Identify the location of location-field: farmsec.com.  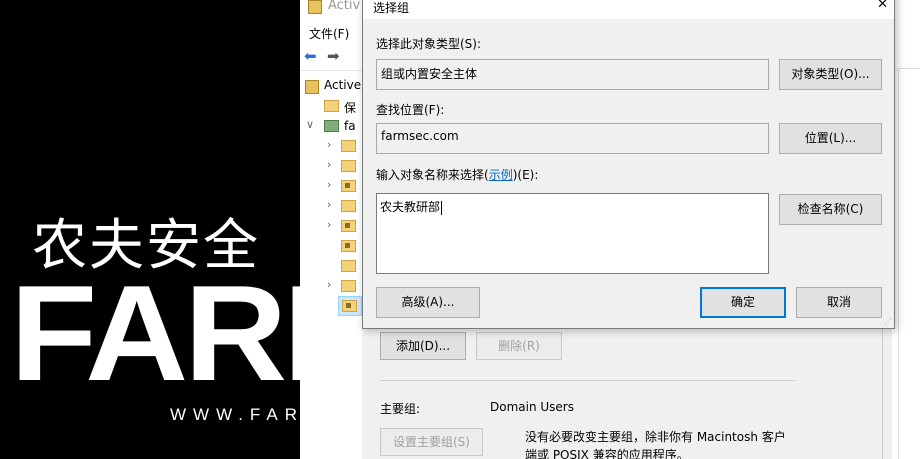
(572, 138).